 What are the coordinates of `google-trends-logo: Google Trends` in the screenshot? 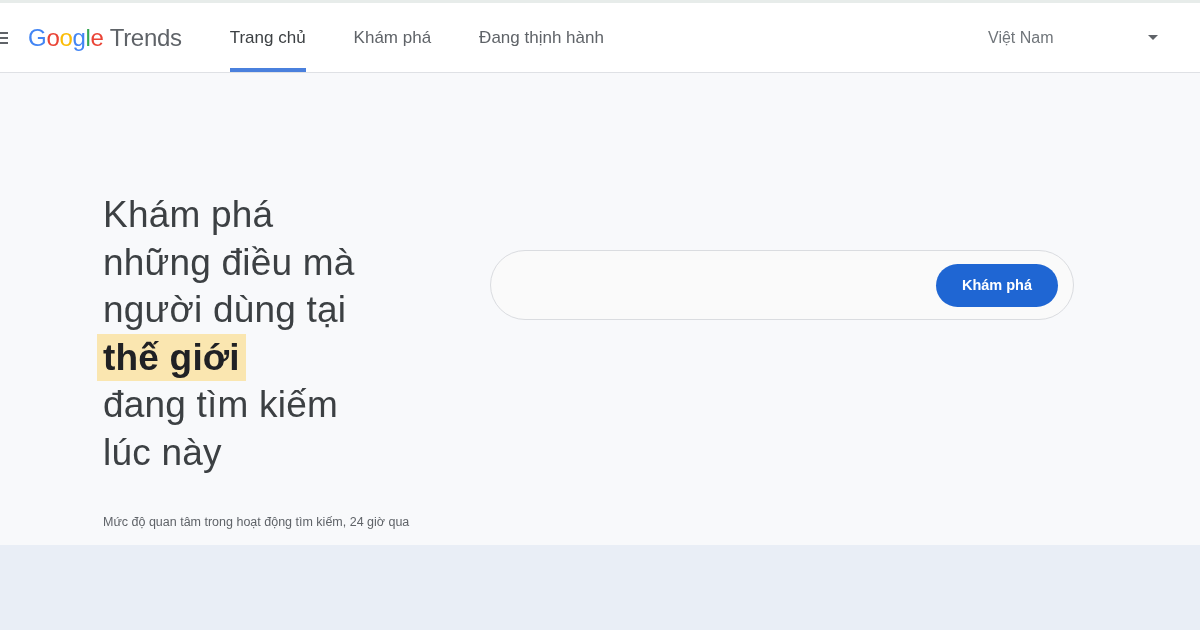 It's located at (105, 37).